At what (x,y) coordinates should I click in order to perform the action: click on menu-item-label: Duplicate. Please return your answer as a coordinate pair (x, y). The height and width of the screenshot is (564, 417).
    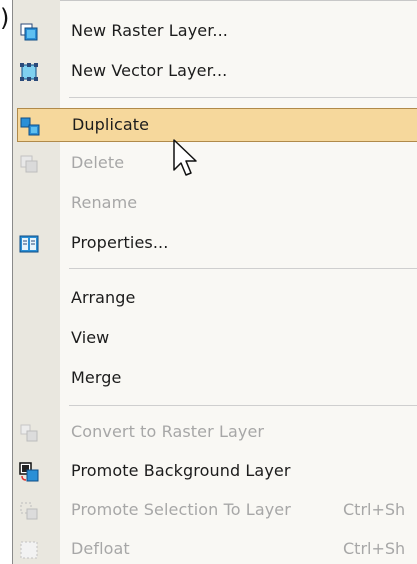
    Looking at the image, I should click on (111, 124).